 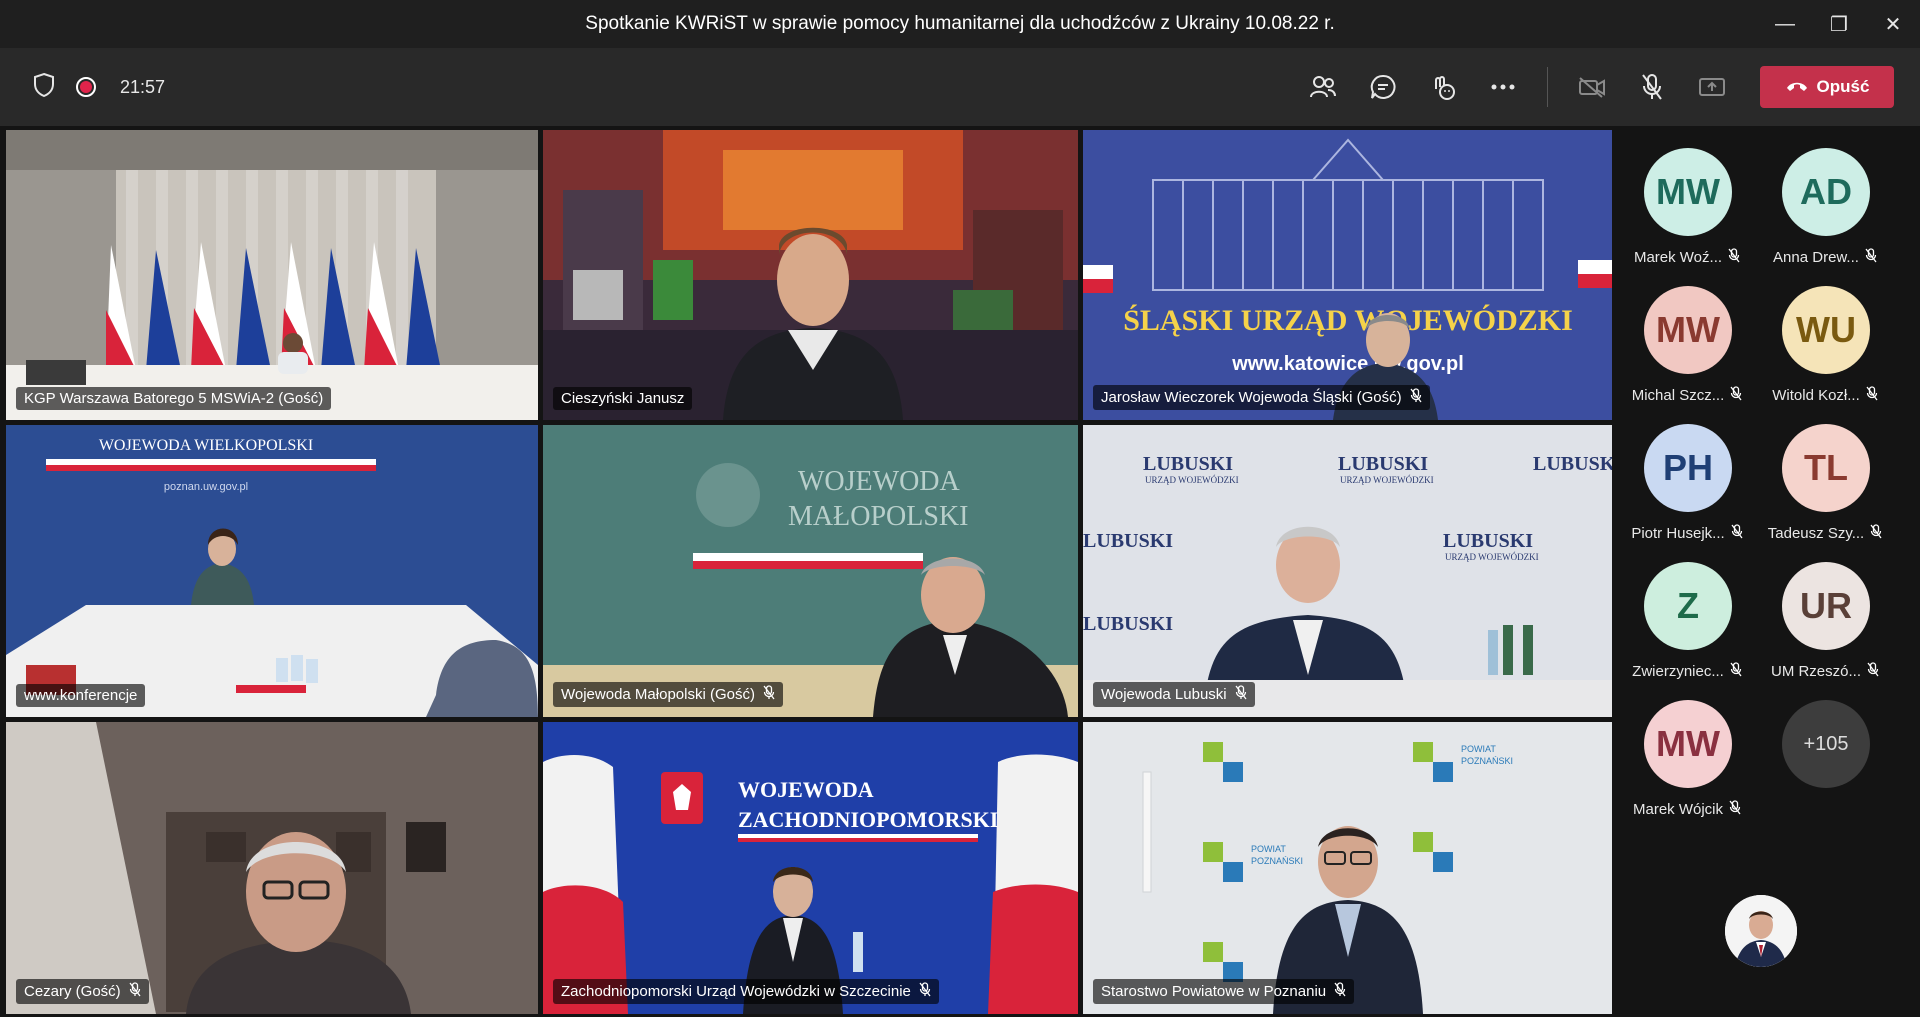 What do you see at coordinates (1348, 320) in the screenshot?
I see `scene-caption: ŚLĄSKI URZĄD WOJEWÓDZKI` at bounding box center [1348, 320].